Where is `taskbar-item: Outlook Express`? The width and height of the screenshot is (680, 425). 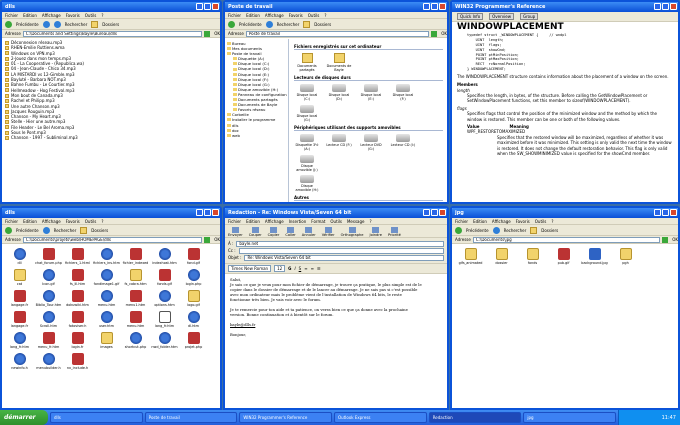
taskbar-item: Outlook Express is located at coordinates (380, 417).